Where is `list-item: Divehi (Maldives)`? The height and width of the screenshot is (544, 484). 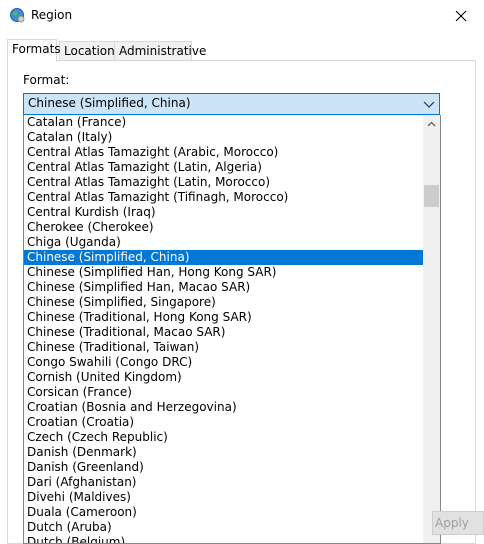 list-item: Divehi (Maldives) is located at coordinates (223, 497).